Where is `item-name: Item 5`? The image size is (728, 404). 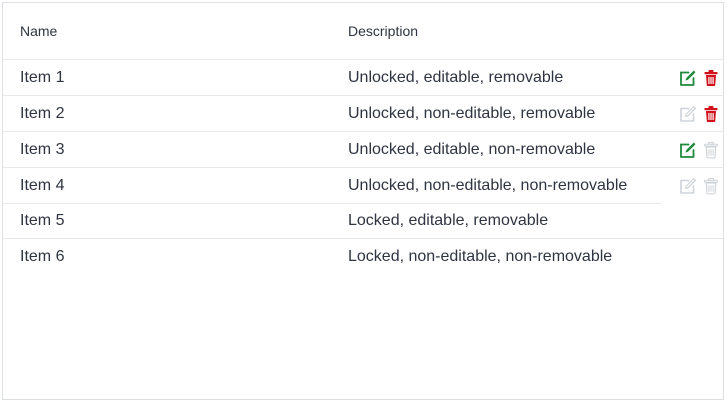
item-name: Item 5 is located at coordinates (42, 220).